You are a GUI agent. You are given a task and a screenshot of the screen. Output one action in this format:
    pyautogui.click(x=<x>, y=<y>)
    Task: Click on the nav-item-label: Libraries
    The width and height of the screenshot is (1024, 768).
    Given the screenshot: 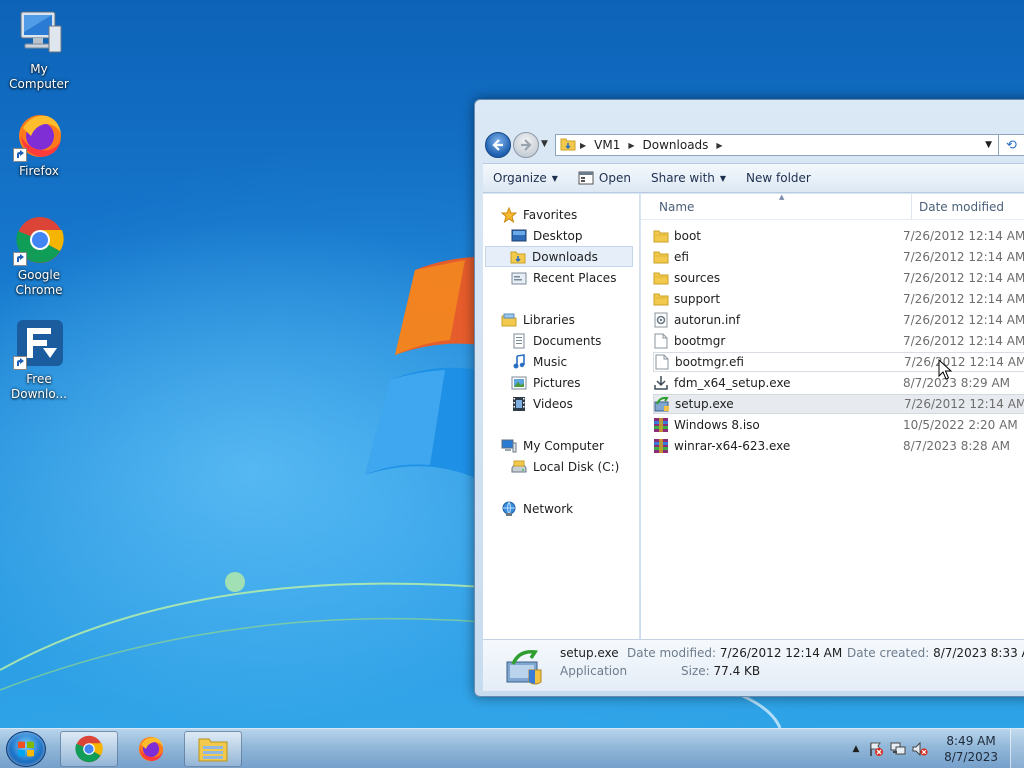 What is the action you would take?
    pyautogui.click(x=549, y=319)
    